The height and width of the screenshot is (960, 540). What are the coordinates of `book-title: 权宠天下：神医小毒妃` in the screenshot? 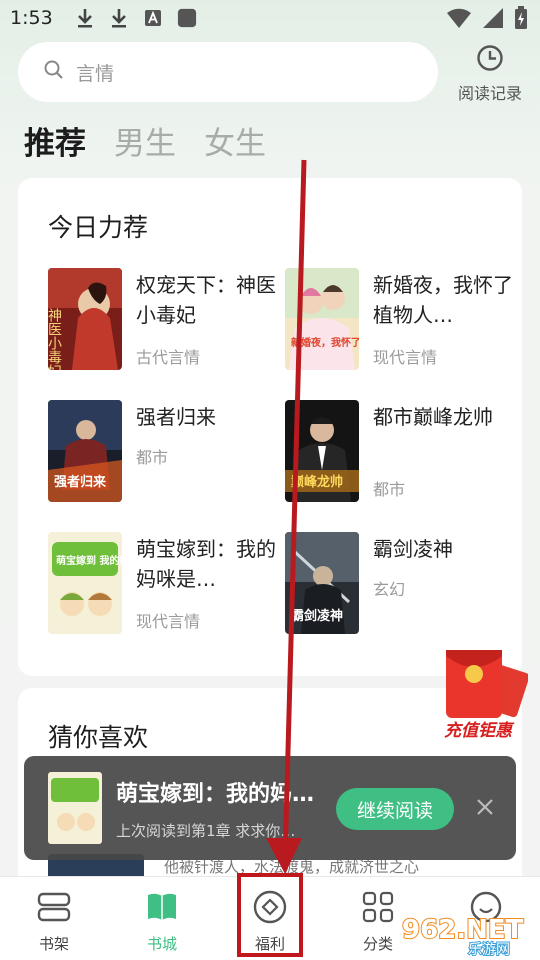 It's located at (206, 300).